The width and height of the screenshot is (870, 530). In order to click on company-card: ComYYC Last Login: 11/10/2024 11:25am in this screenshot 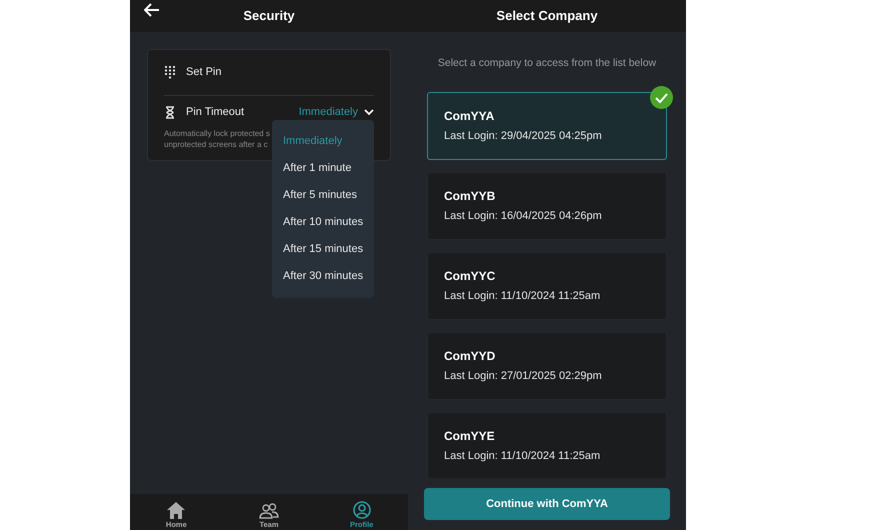, I will do `click(547, 286)`.